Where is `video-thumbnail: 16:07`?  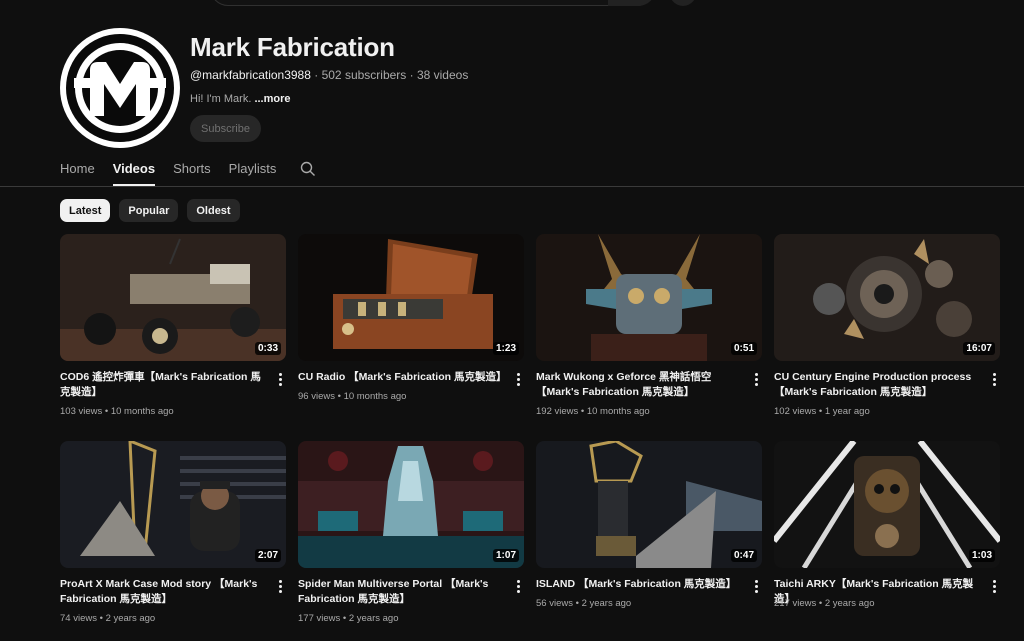 video-thumbnail: 16:07 is located at coordinates (887, 297).